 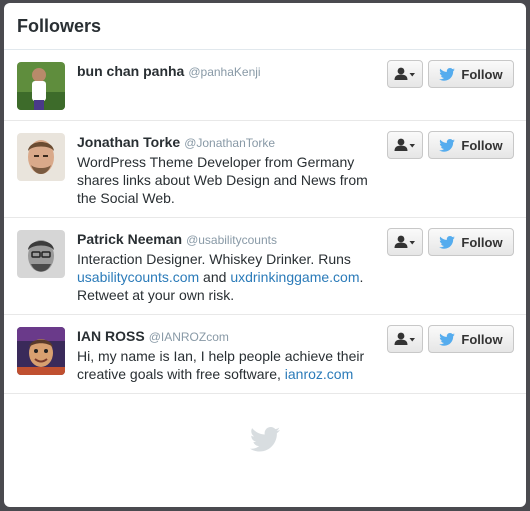 I want to click on user-name: Patrick Neeman, so click(x=129, y=239).